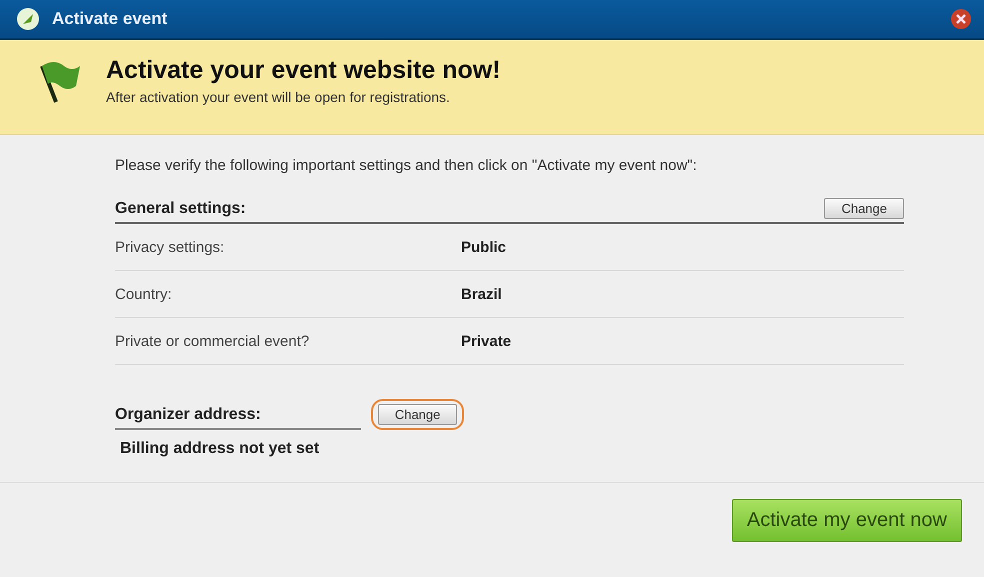  What do you see at coordinates (486, 341) in the screenshot?
I see `setting-value: Private` at bounding box center [486, 341].